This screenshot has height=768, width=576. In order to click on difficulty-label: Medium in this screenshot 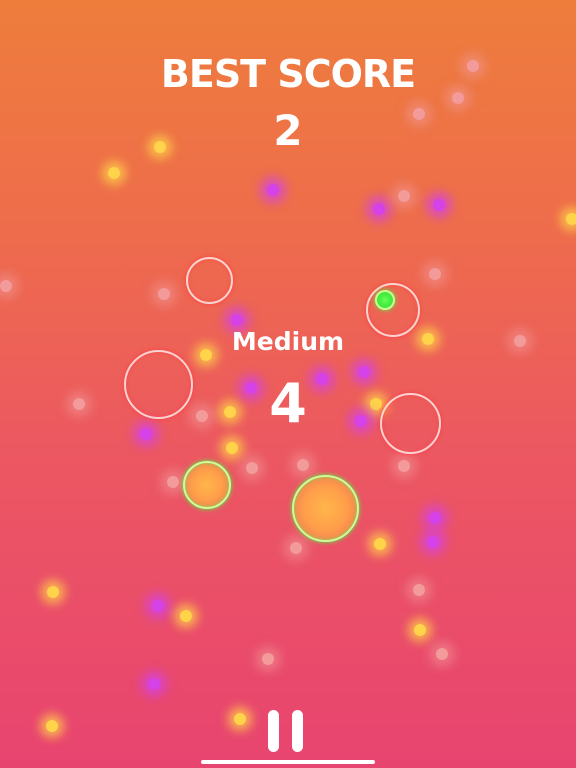, I will do `click(288, 341)`.